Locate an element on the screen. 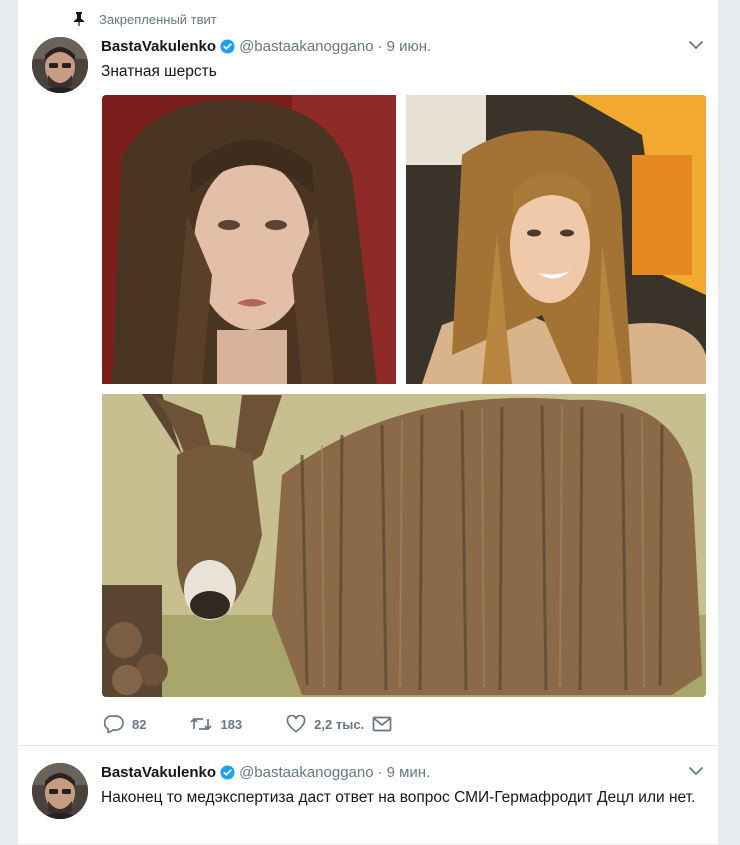 This screenshot has height=845, width=740. tweet-text: Знатная шерсть is located at coordinates (159, 71).